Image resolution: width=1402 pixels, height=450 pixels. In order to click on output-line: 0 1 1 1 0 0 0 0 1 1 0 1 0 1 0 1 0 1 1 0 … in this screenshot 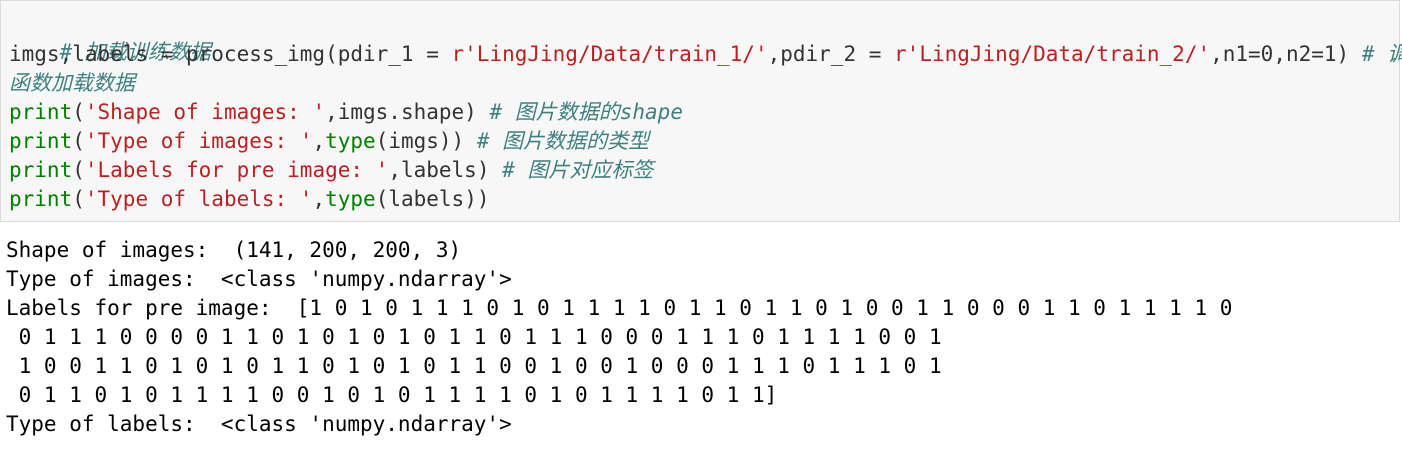, I will do `click(474, 337)`.